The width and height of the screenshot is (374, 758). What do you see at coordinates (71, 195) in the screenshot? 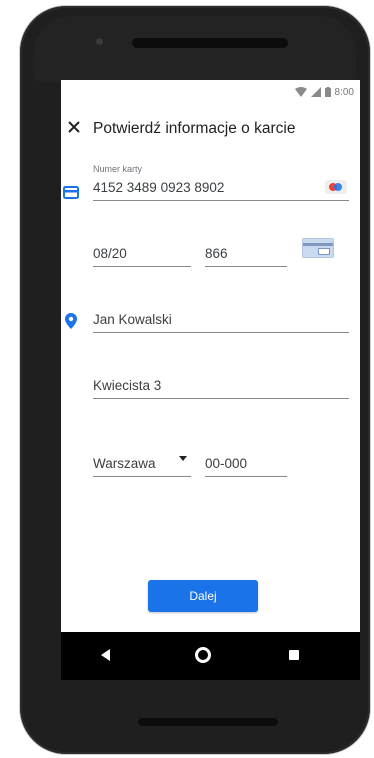
I see `credit-card-icon` at bounding box center [71, 195].